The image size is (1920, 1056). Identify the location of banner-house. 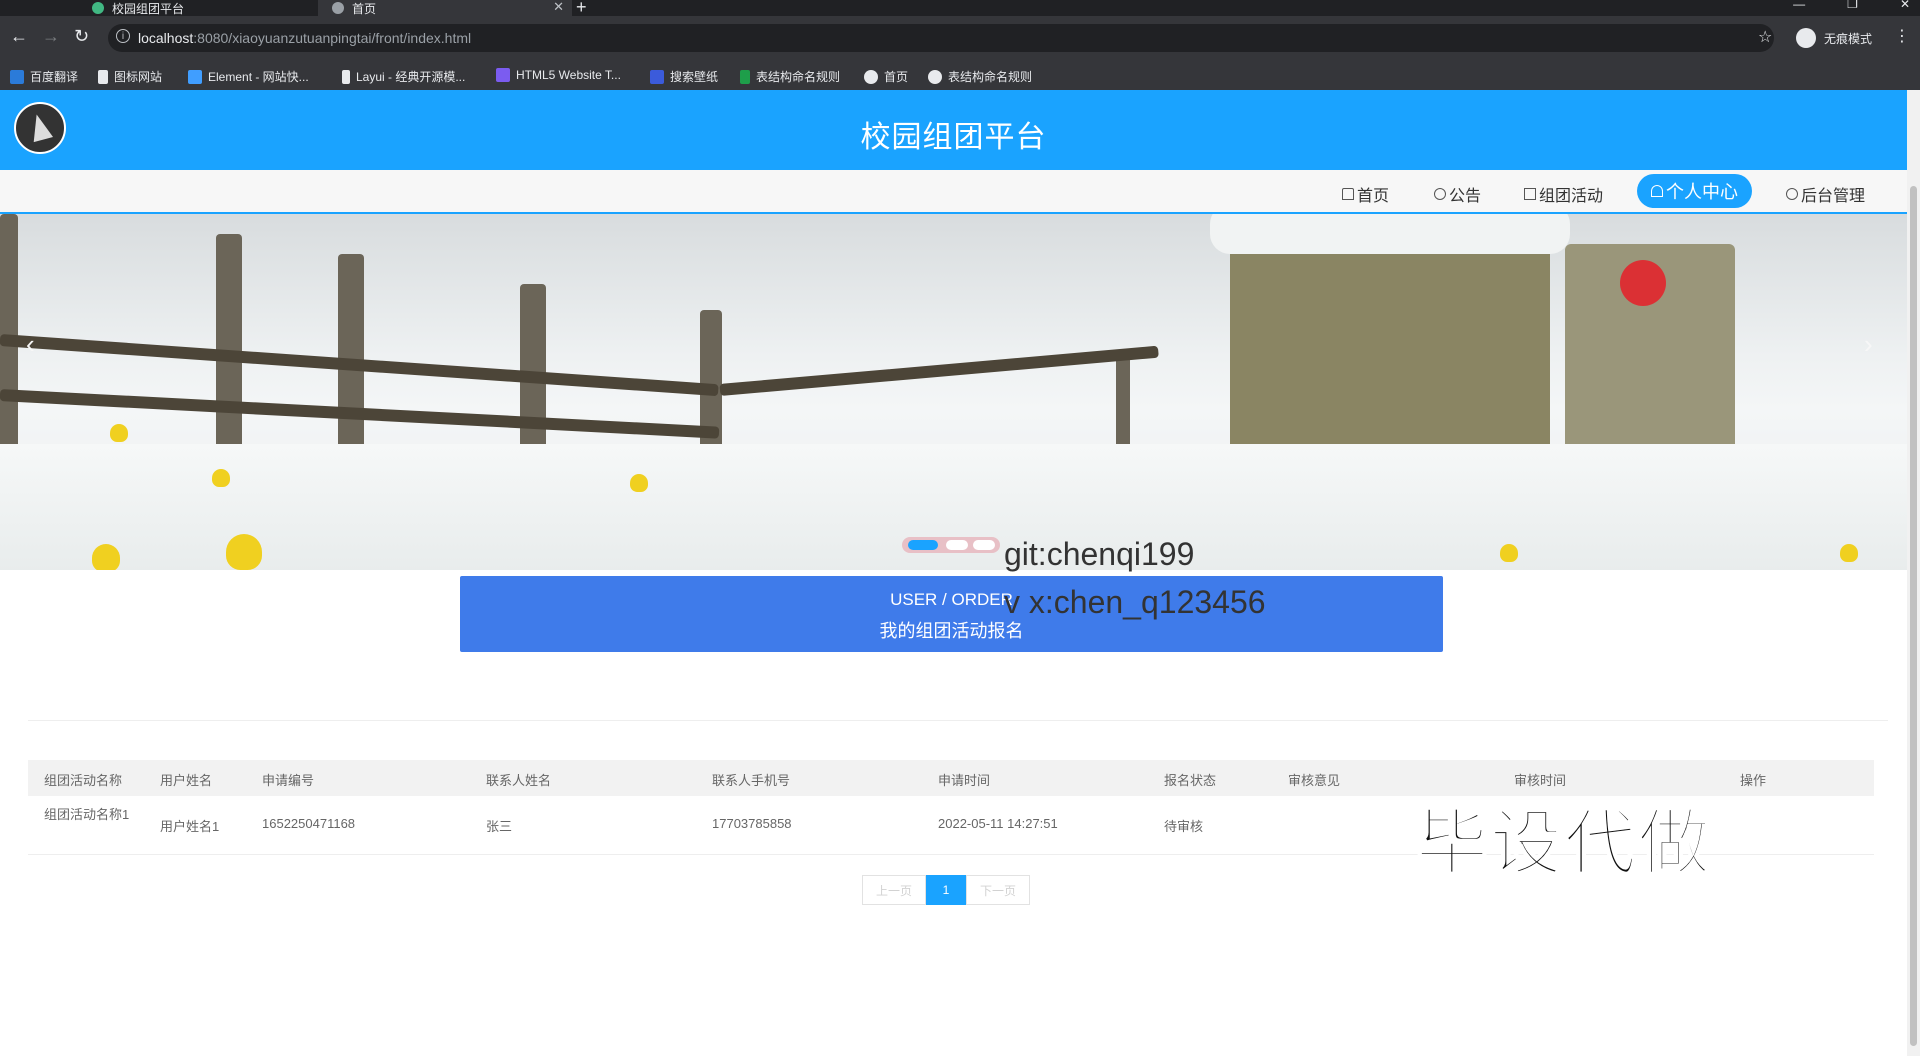
(1390, 334).